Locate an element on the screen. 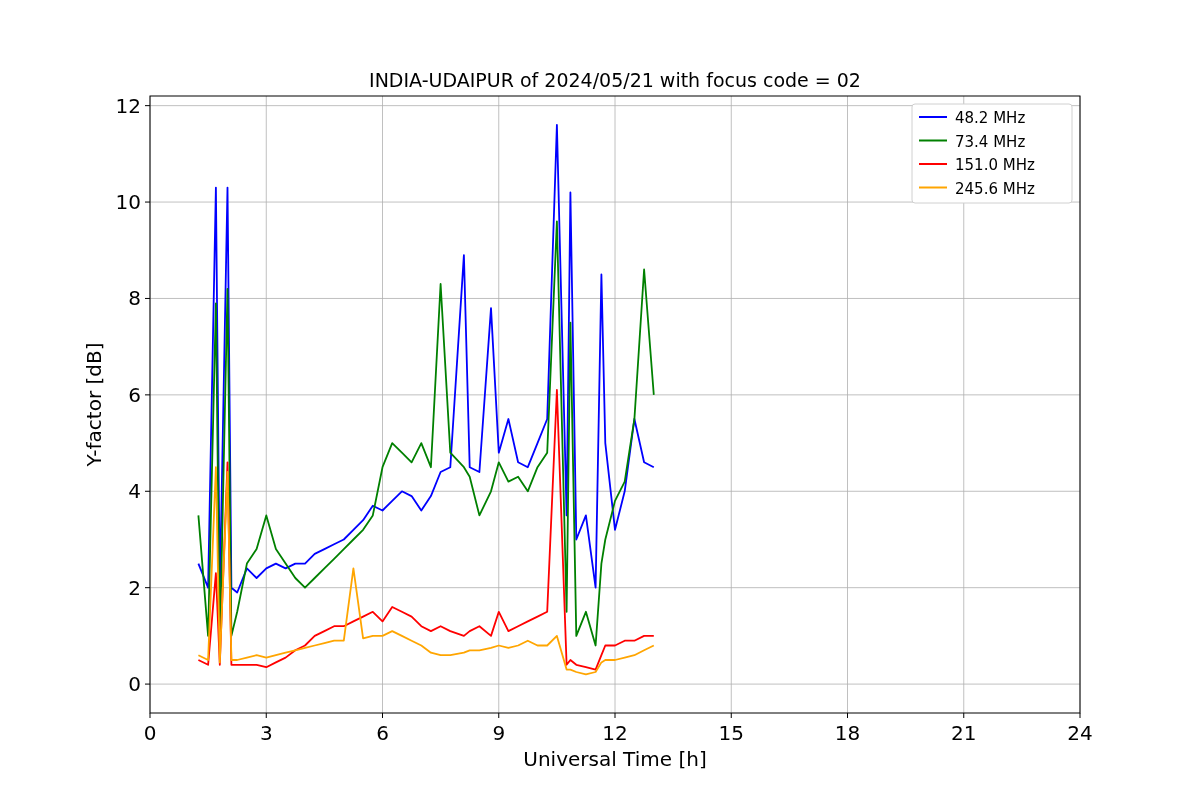 The height and width of the screenshot is (800, 1200). y-tick-label: 4 is located at coordinates (134, 491).